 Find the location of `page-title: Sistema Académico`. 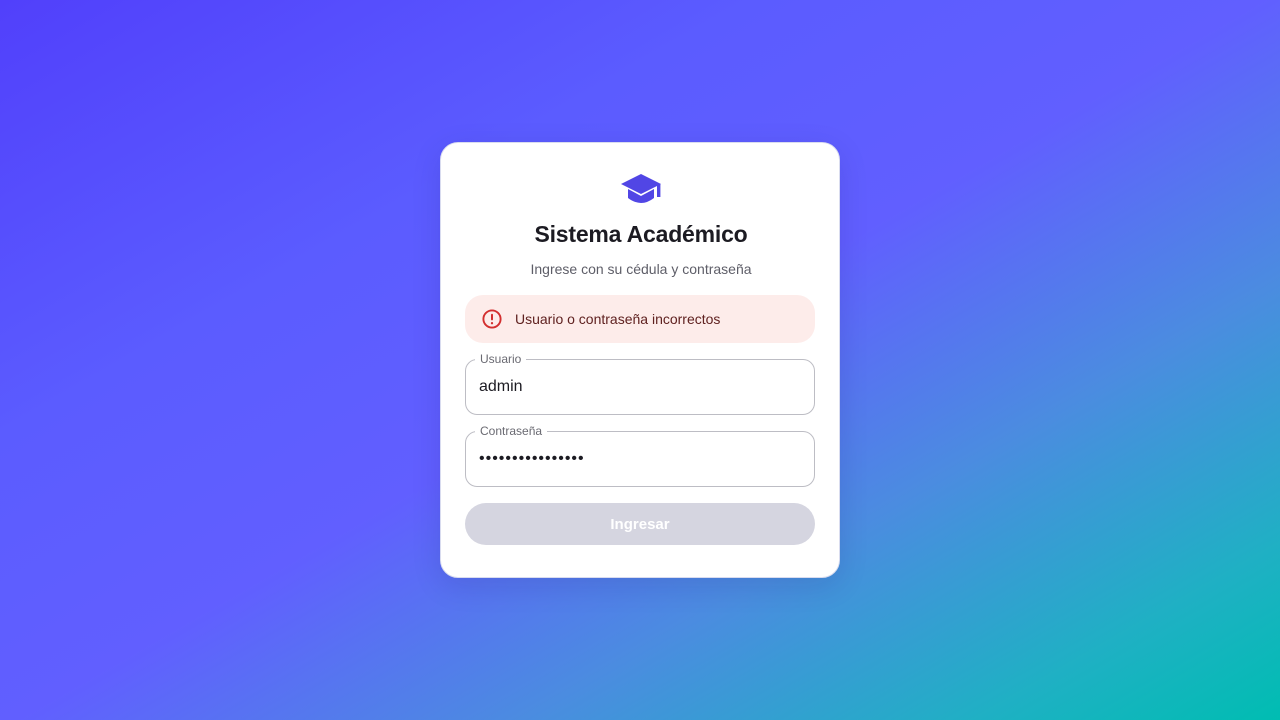

page-title: Sistema Académico is located at coordinates (641, 234).